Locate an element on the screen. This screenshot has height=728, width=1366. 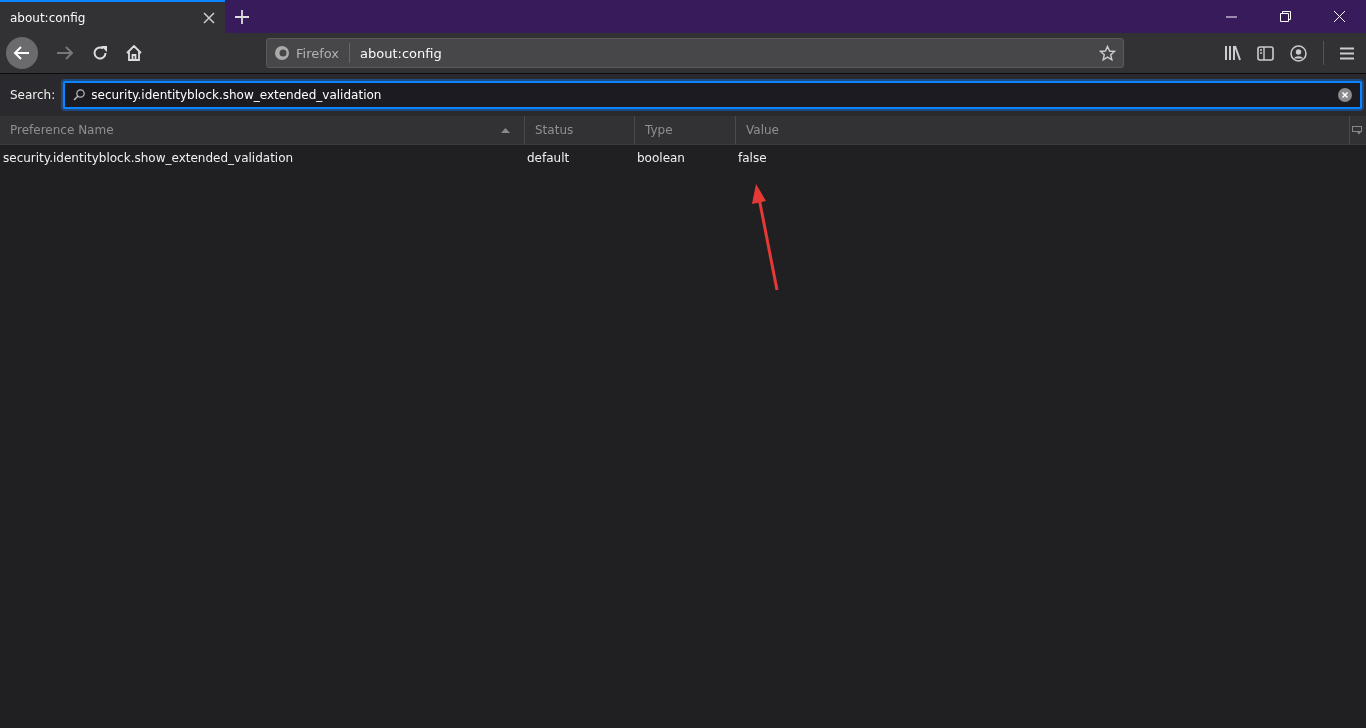
bookmark-star-icon is located at coordinates (1107, 53).